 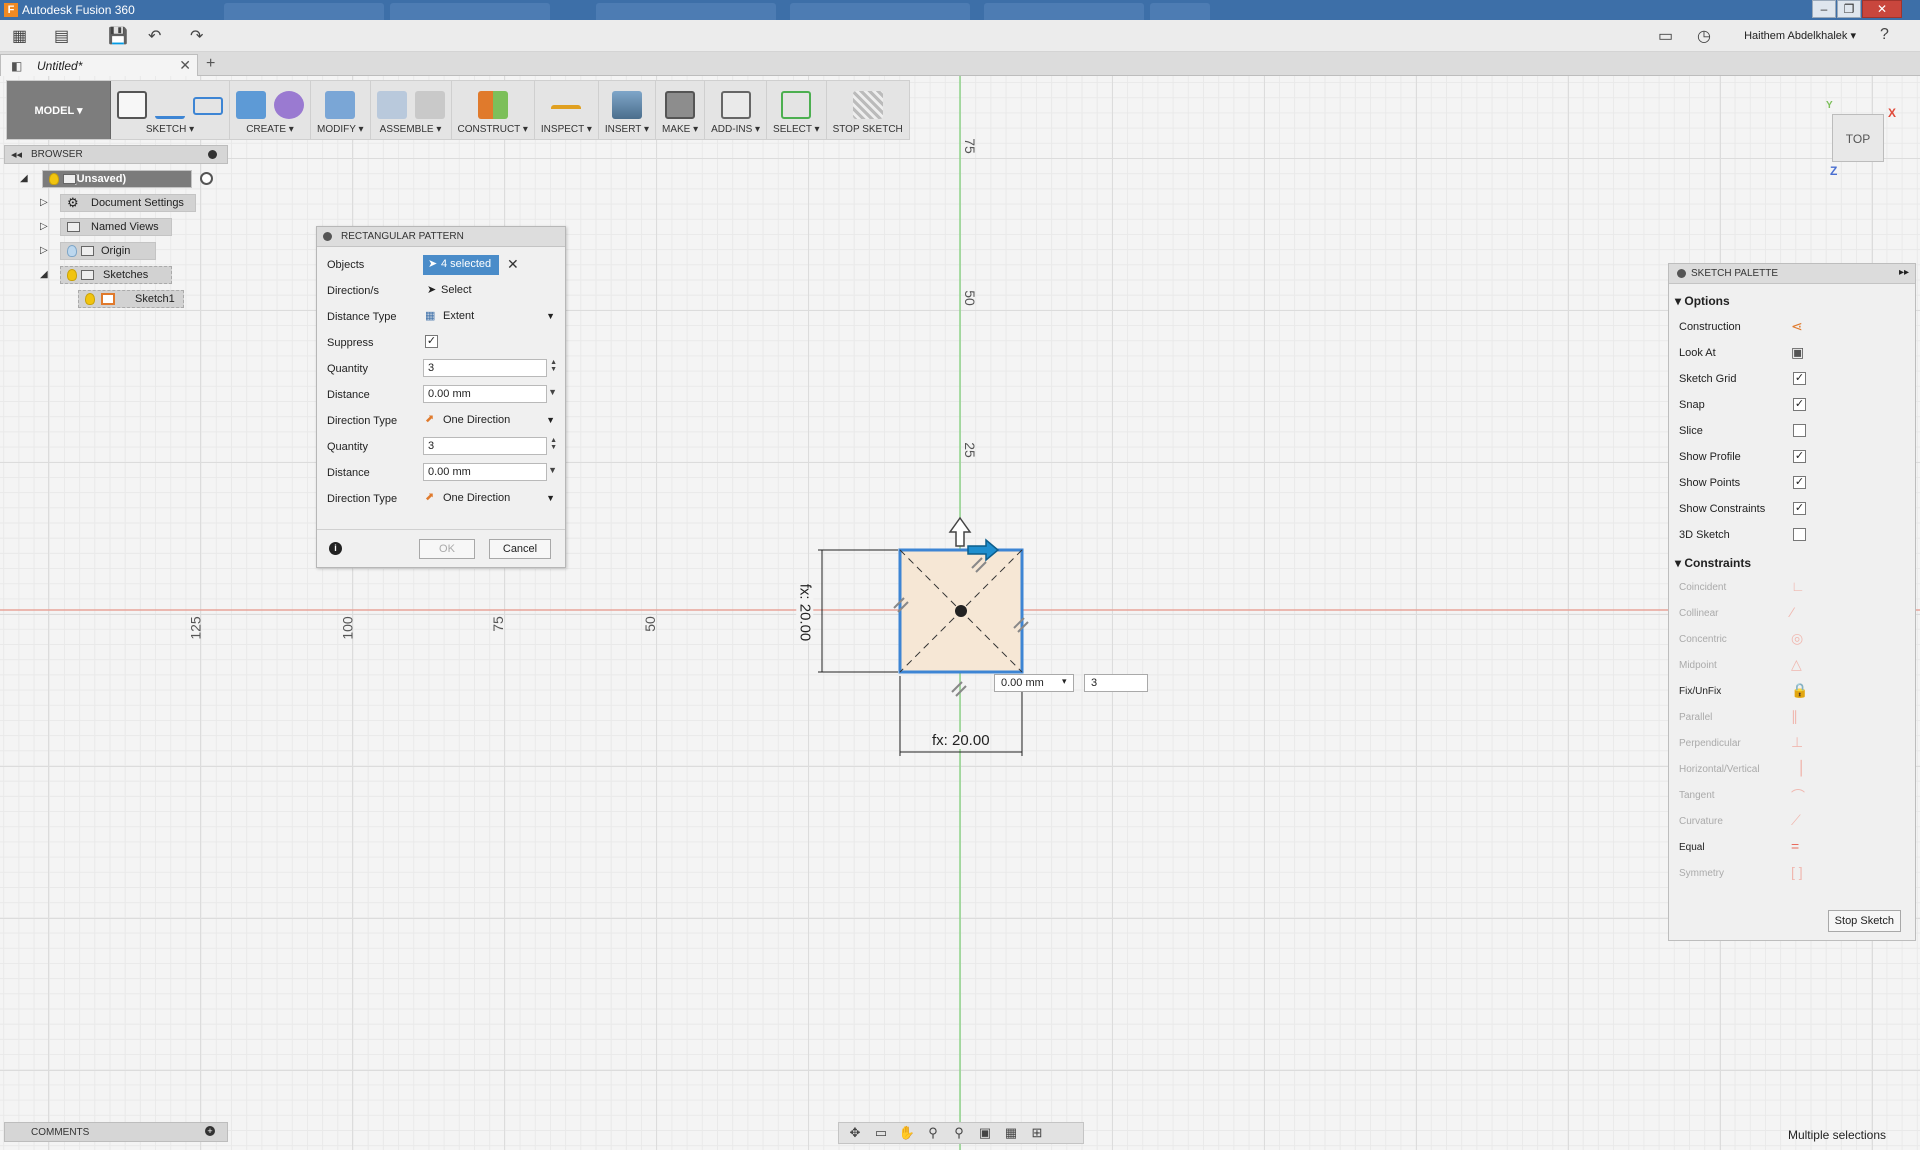 What do you see at coordinates (491, 317) in the screenshot?
I see `distance-type-dropdown: ▦ Extent ▼` at bounding box center [491, 317].